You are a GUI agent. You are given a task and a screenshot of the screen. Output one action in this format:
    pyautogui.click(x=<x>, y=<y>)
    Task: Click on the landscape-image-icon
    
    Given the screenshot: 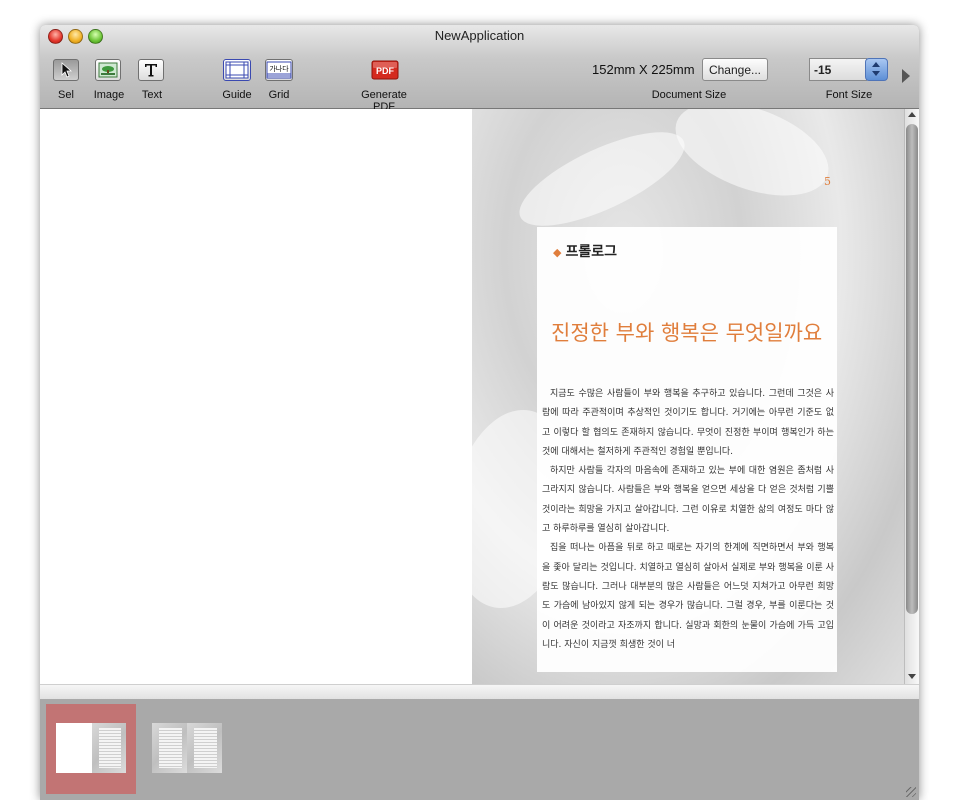 What is the action you would take?
    pyautogui.click(x=108, y=70)
    